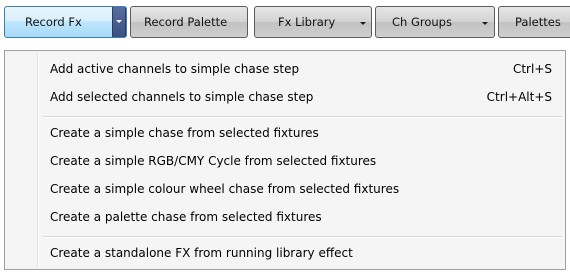 The height and width of the screenshot is (274, 570). I want to click on record-fx-dropdown-button, so click(119, 22).